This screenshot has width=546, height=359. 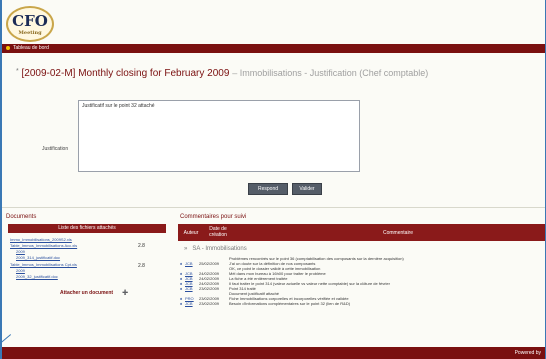 I want to click on cfo-logo: CFO Meeting, so click(x=30, y=24).